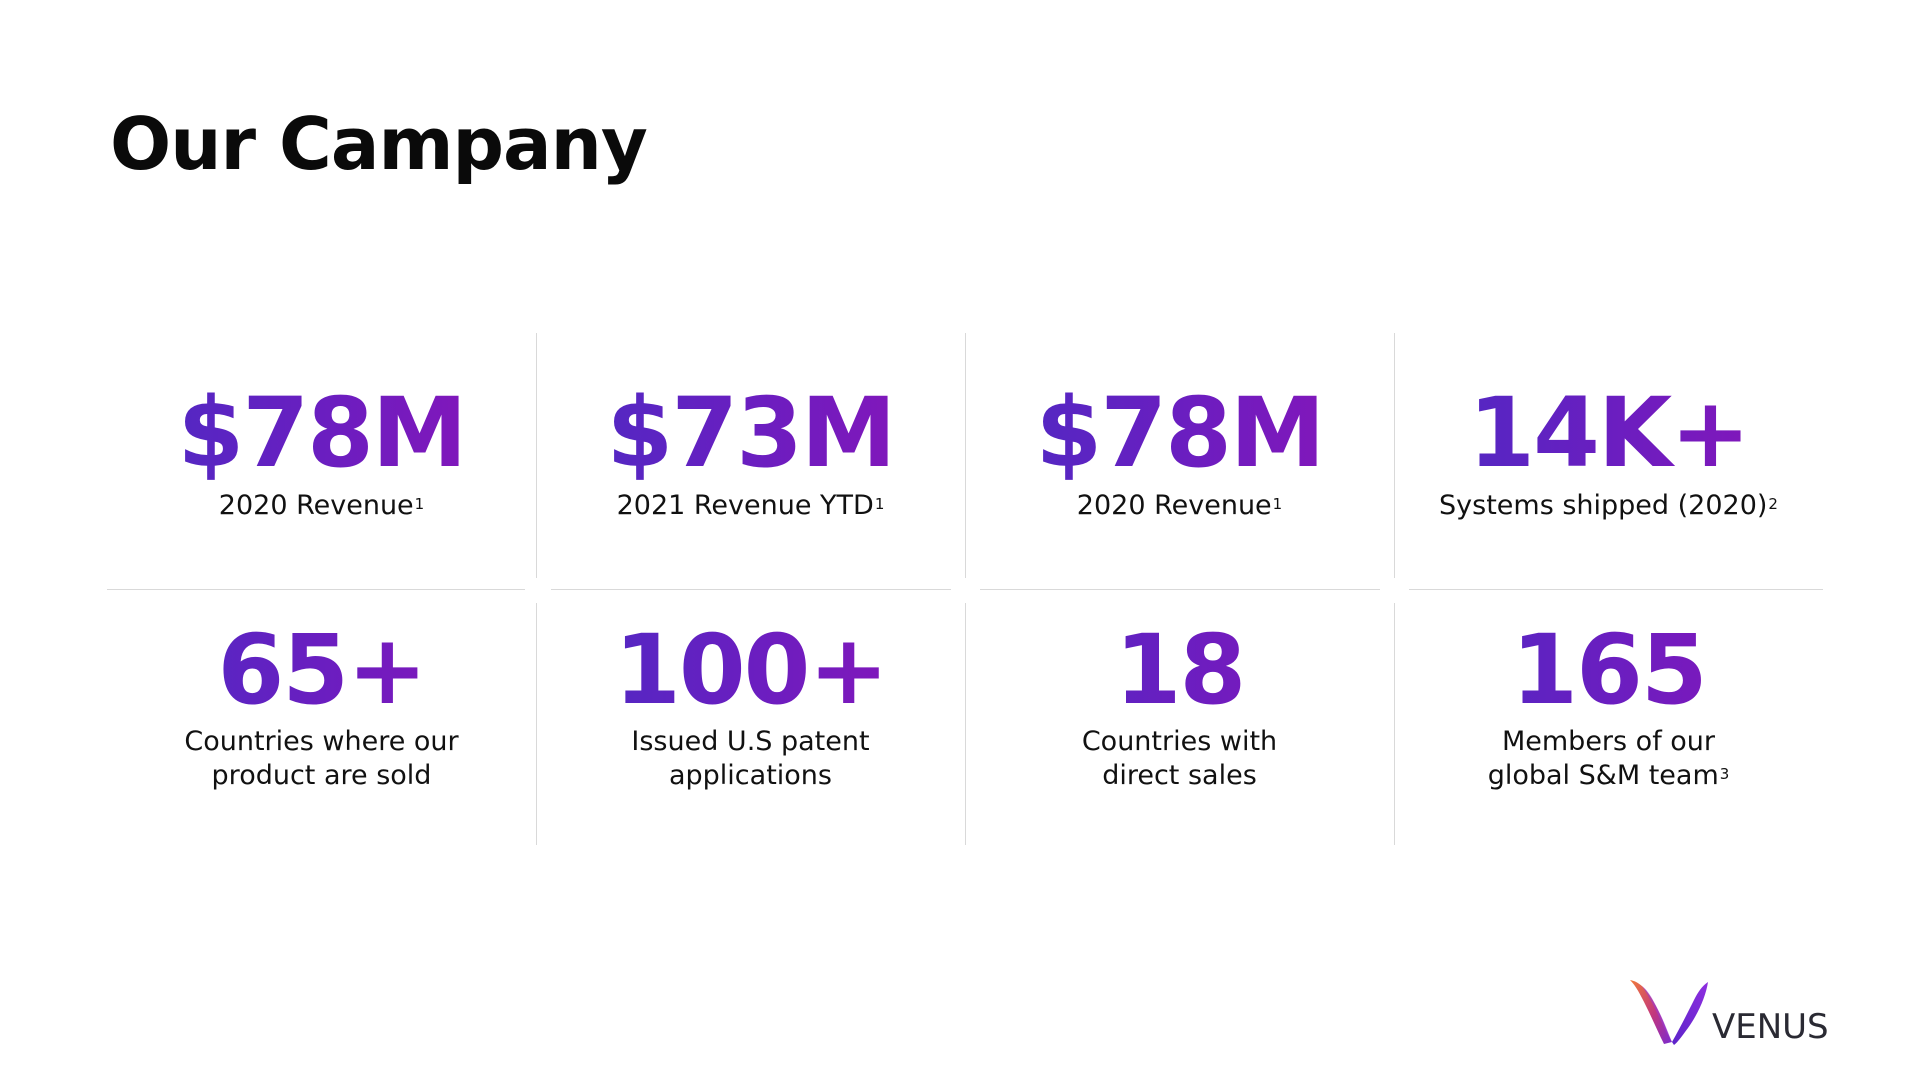  What do you see at coordinates (321, 775) in the screenshot?
I see `stat-label-line: product are sold` at bounding box center [321, 775].